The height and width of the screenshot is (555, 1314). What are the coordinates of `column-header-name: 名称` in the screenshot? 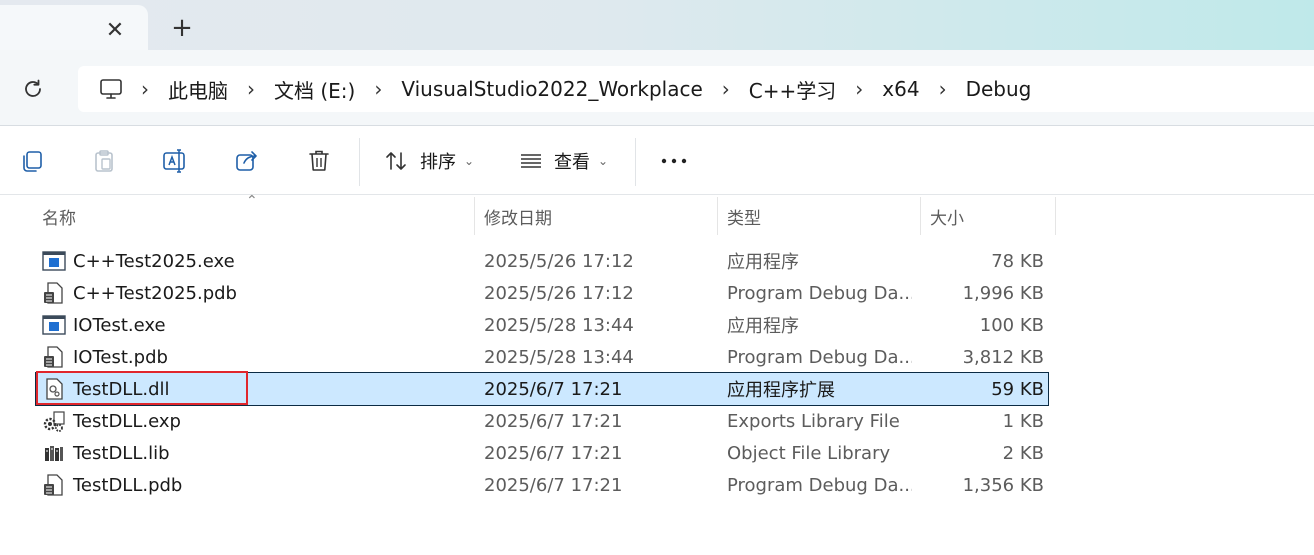 It's located at (59, 216).